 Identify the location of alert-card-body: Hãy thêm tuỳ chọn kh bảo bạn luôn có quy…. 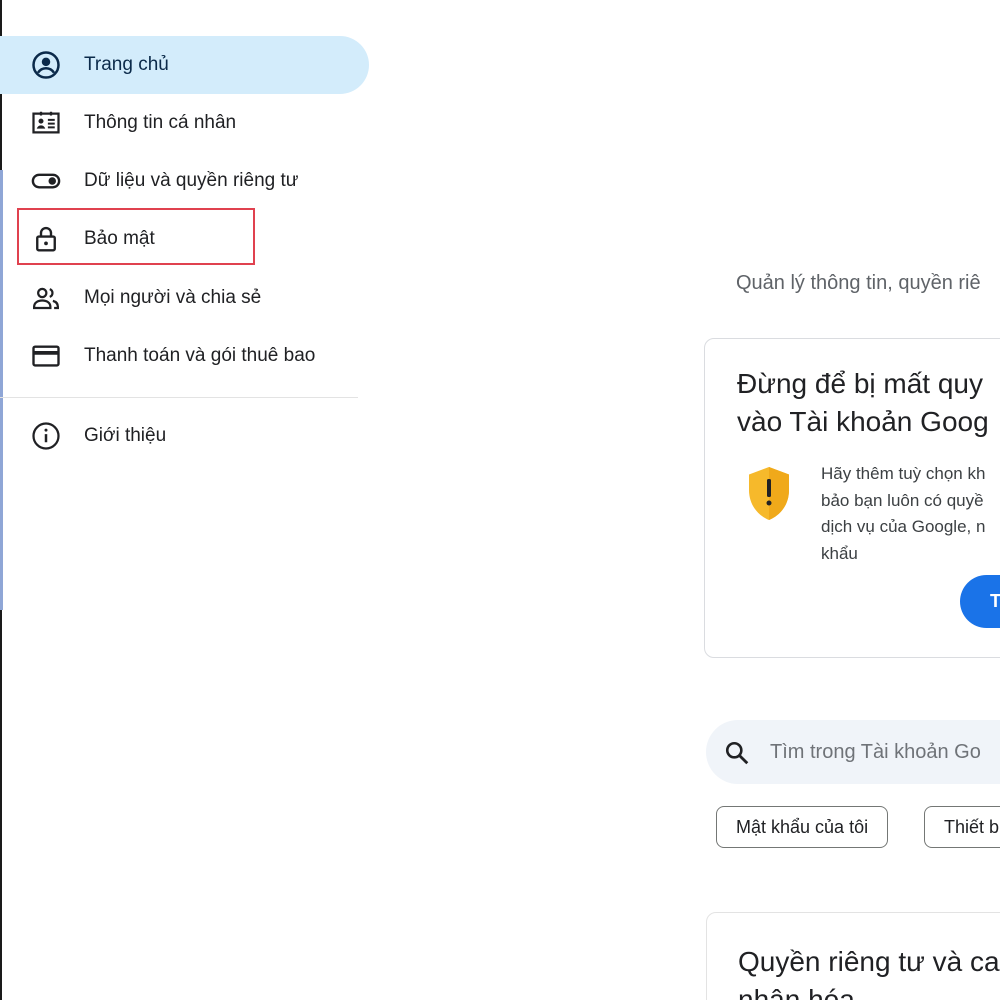
(903, 514).